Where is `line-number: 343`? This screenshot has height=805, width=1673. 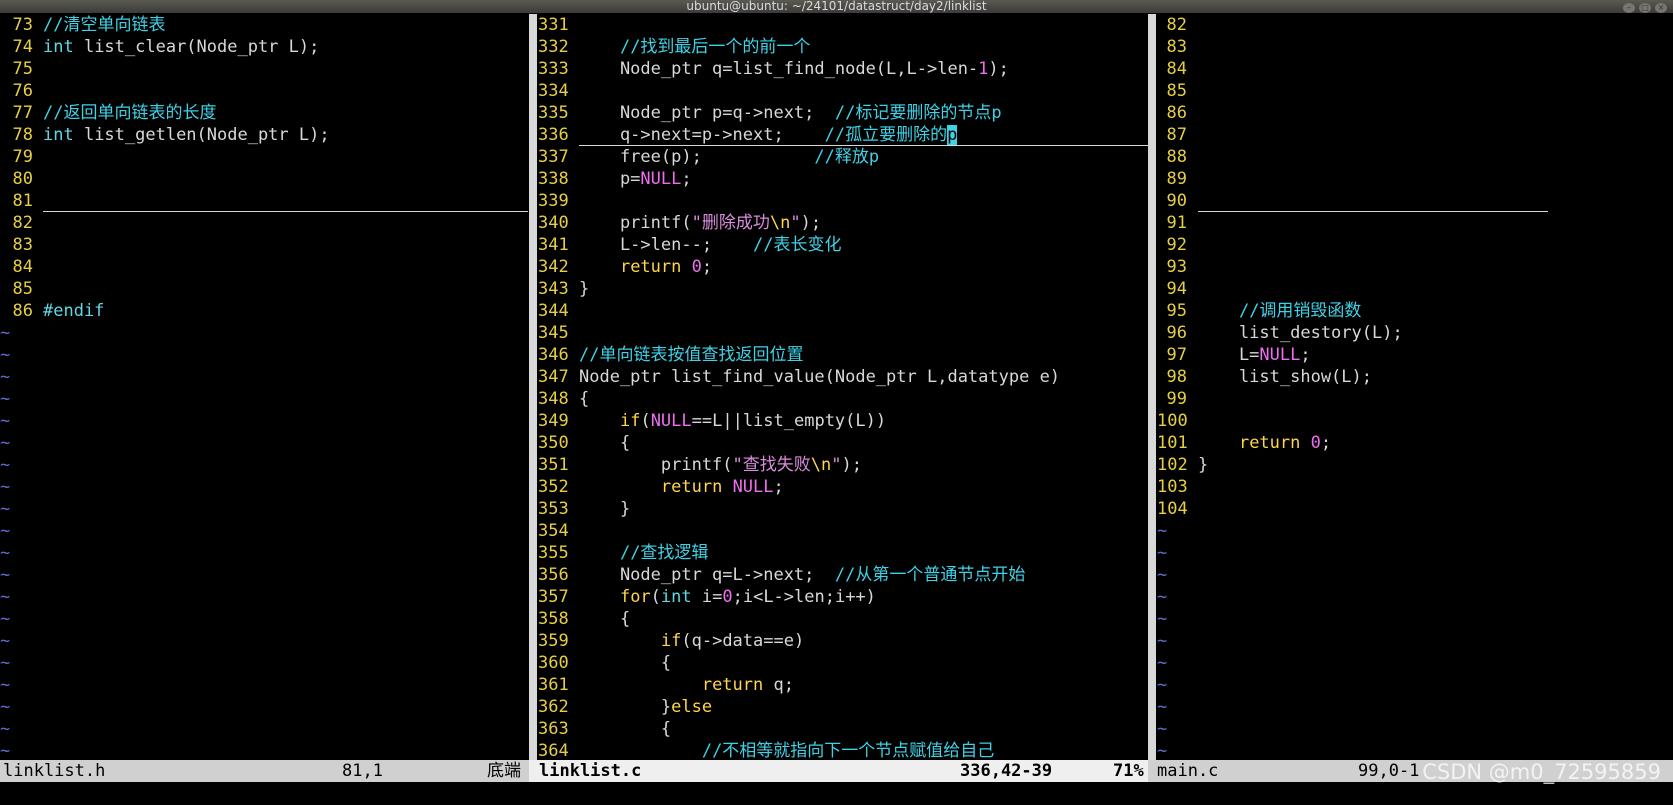
line-number: 343 is located at coordinates (553, 289).